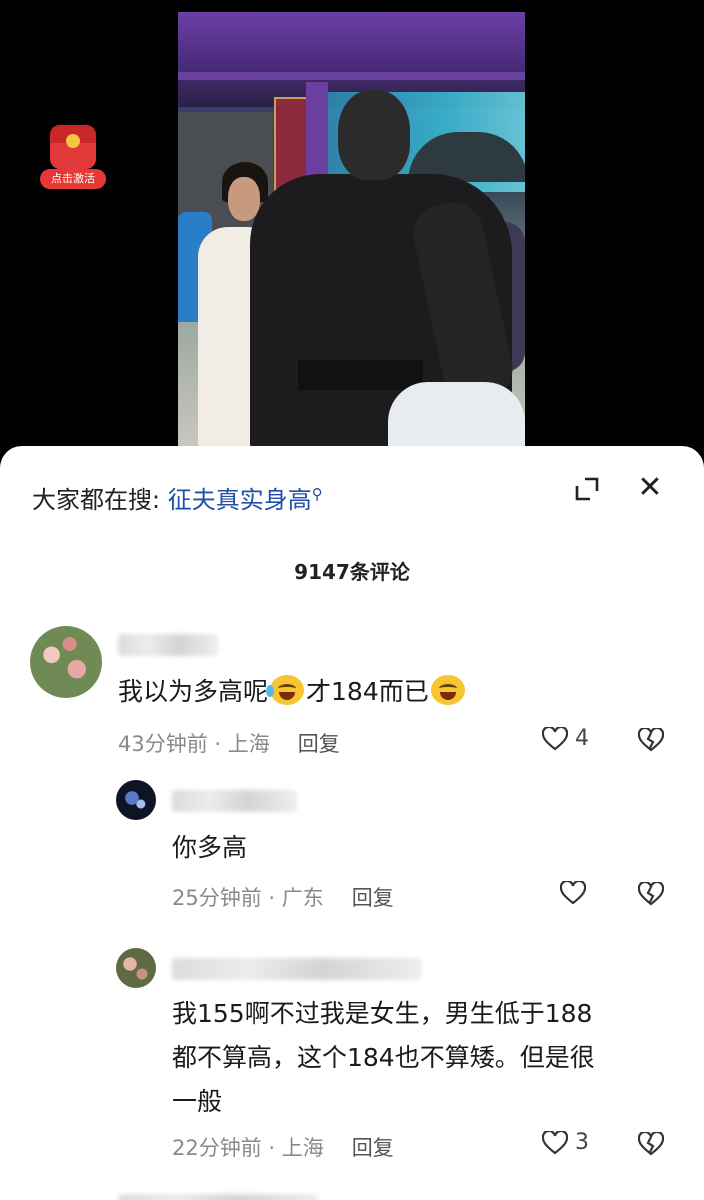 The width and height of the screenshot is (704, 1200). I want to click on close-icon: ✕, so click(650, 488).